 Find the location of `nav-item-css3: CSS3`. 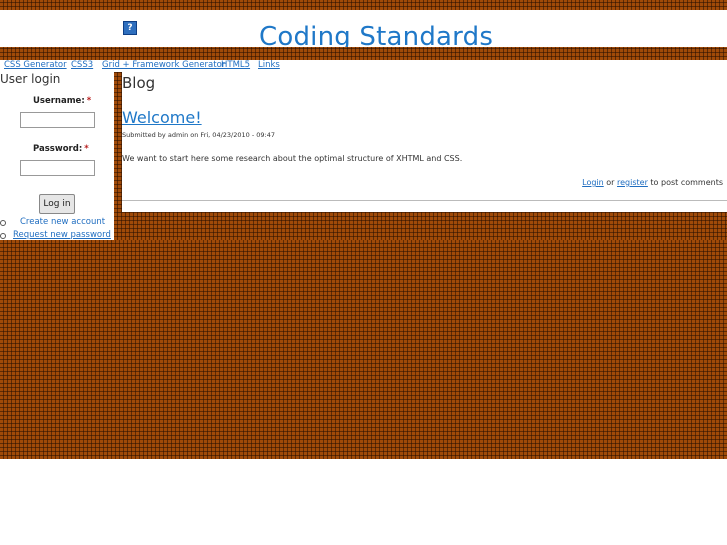

nav-item-css3: CSS3 is located at coordinates (82, 65).